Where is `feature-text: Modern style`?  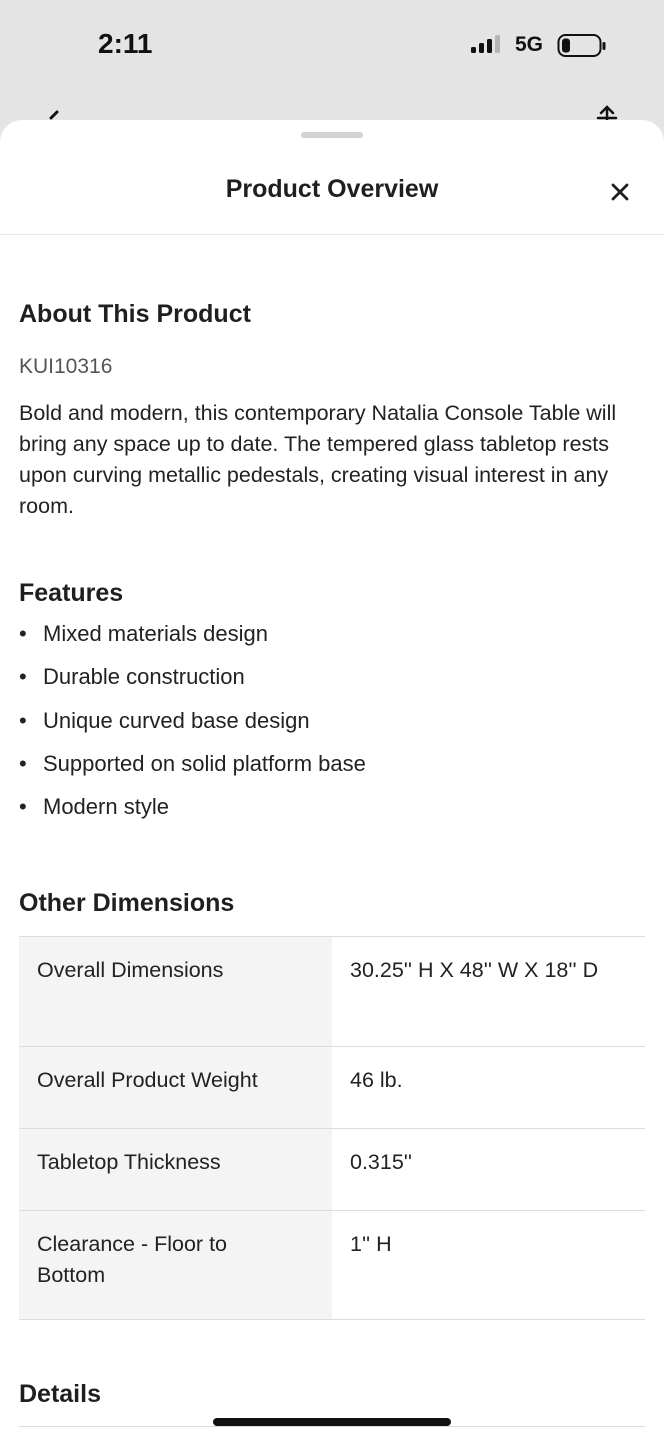
feature-text: Modern style is located at coordinates (106, 807).